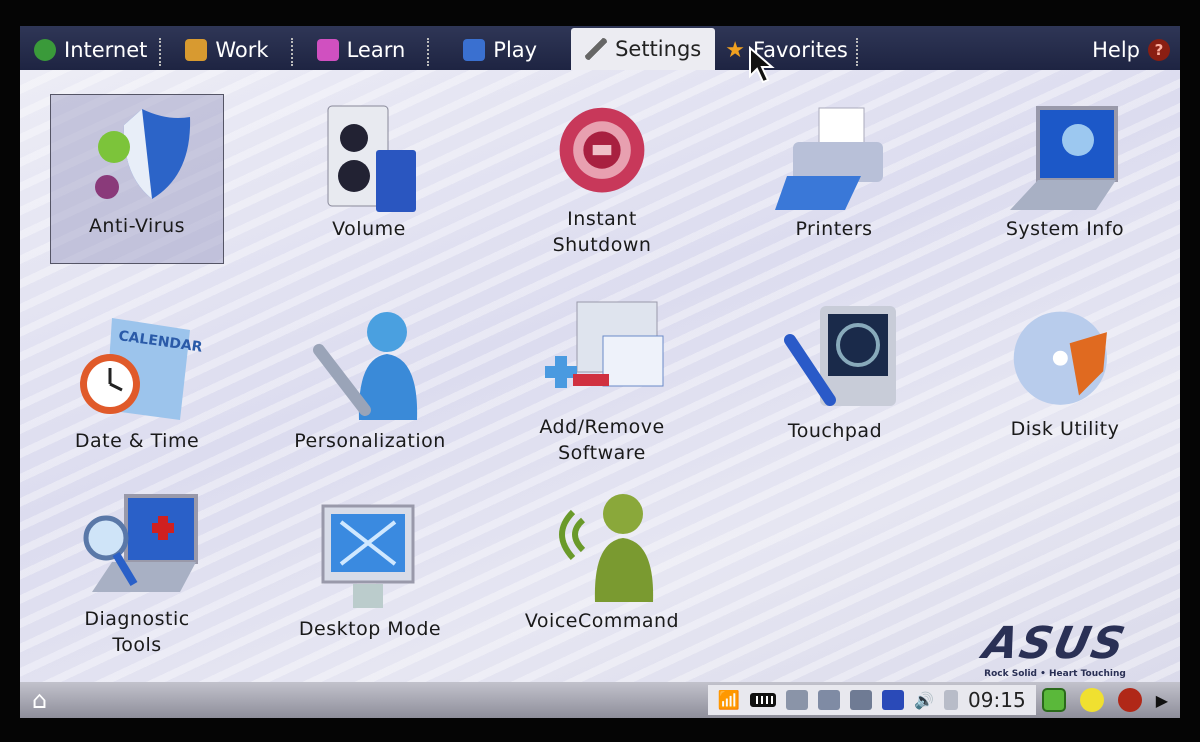 This screenshot has height=742, width=1200. I want to click on laptop-info-icon, so click(1064, 158).